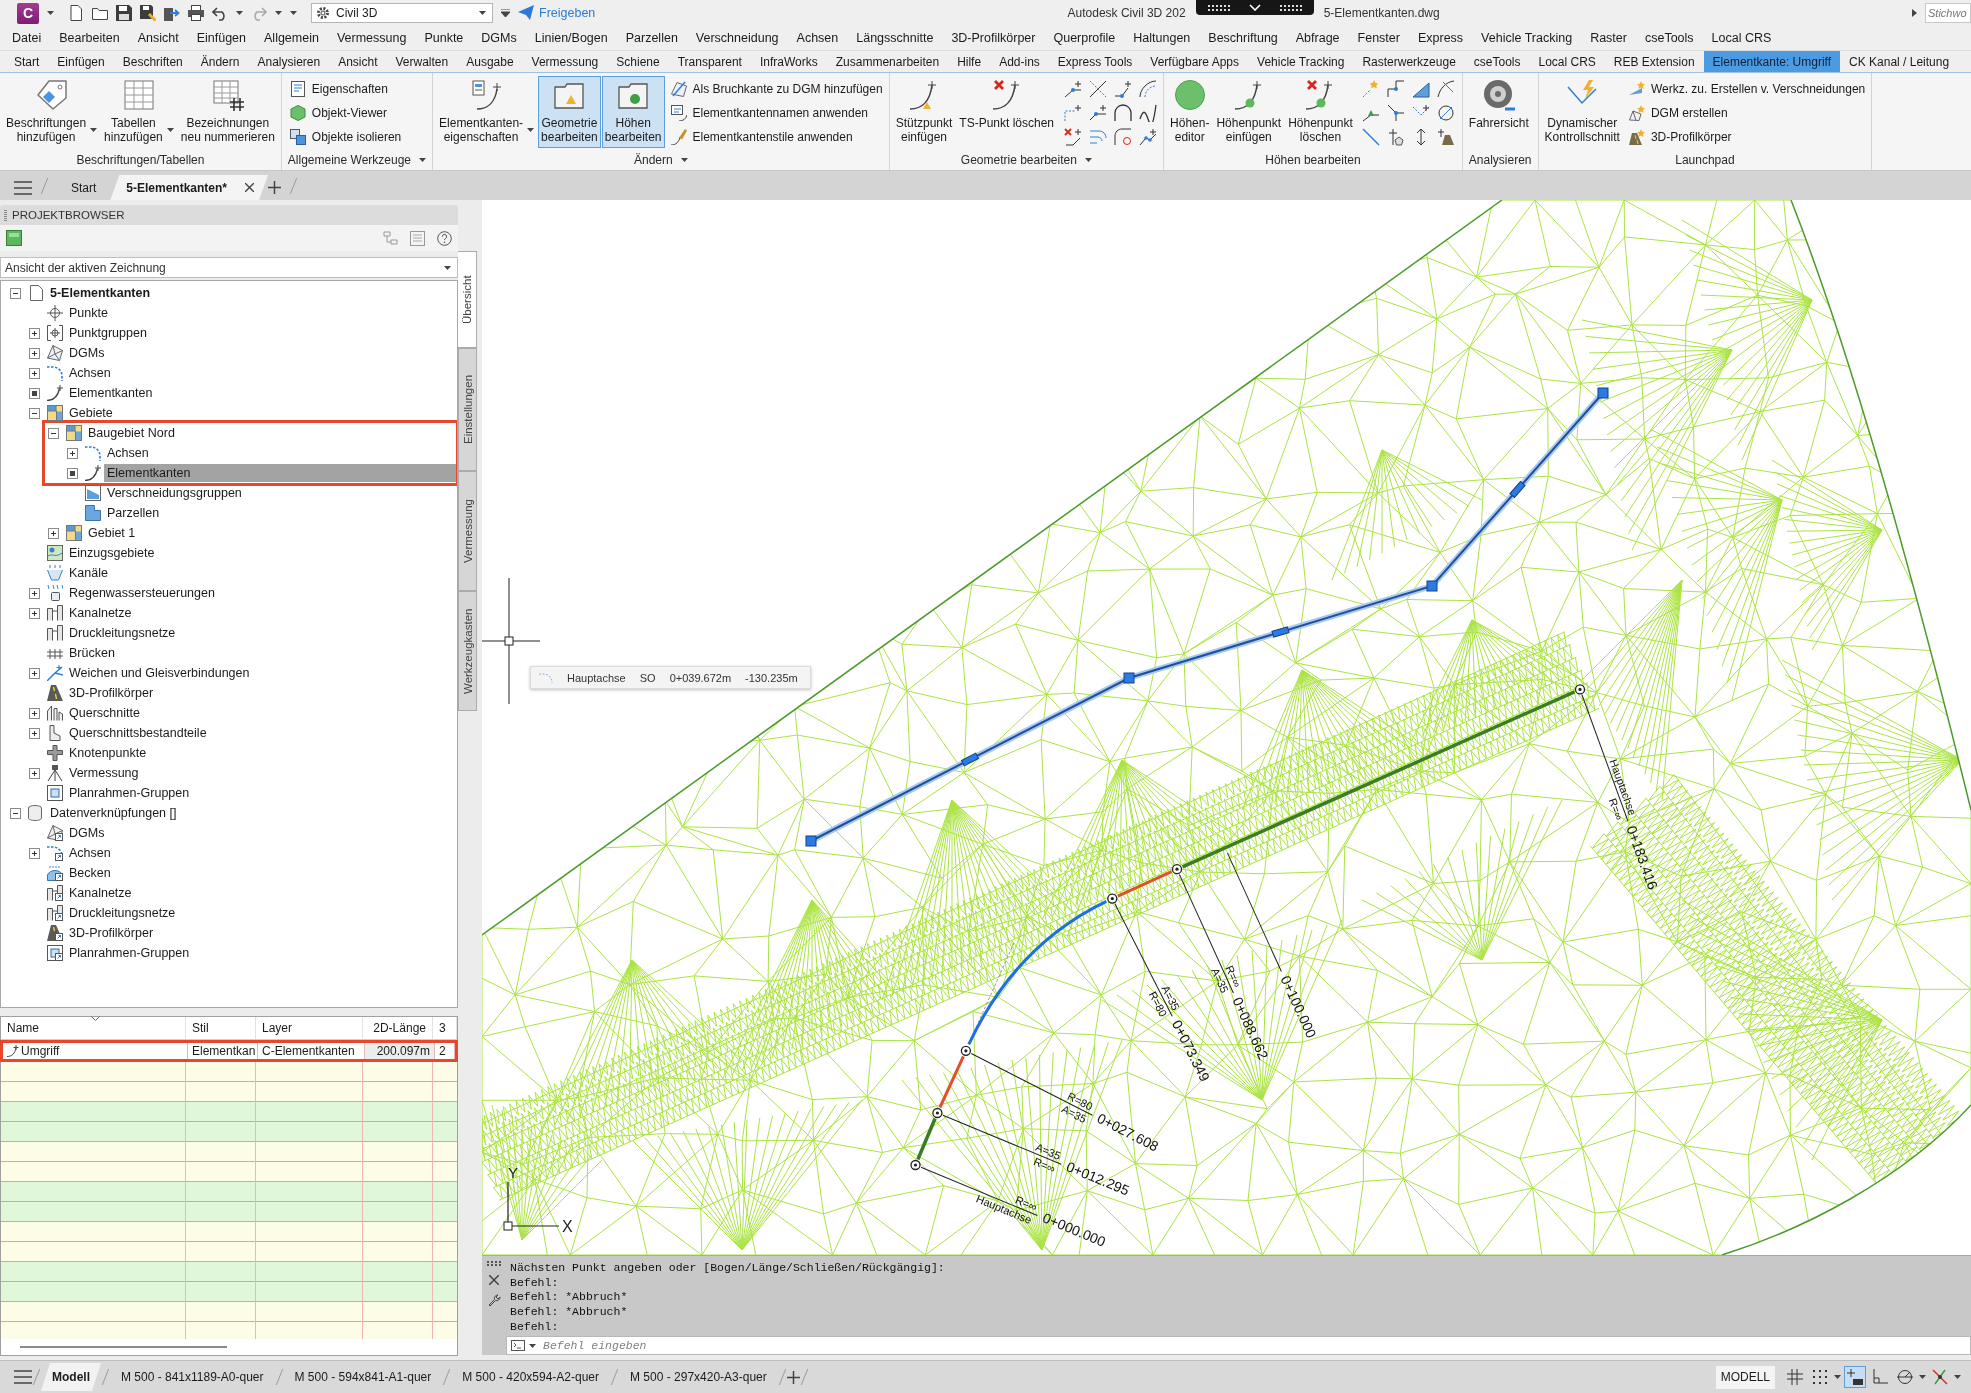  Describe the element at coordinates (123, 1347) in the screenshot. I see `scrollbar-thumb` at that location.